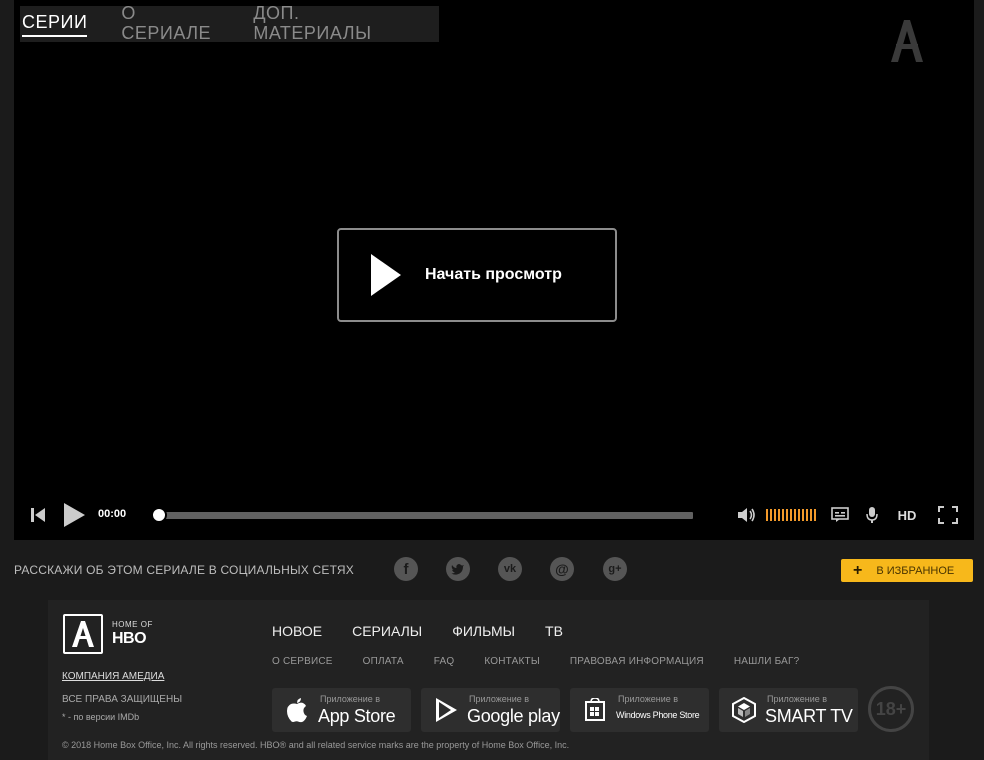 This screenshot has height=760, width=984. What do you see at coordinates (297, 710) in the screenshot?
I see `apple-icon` at bounding box center [297, 710].